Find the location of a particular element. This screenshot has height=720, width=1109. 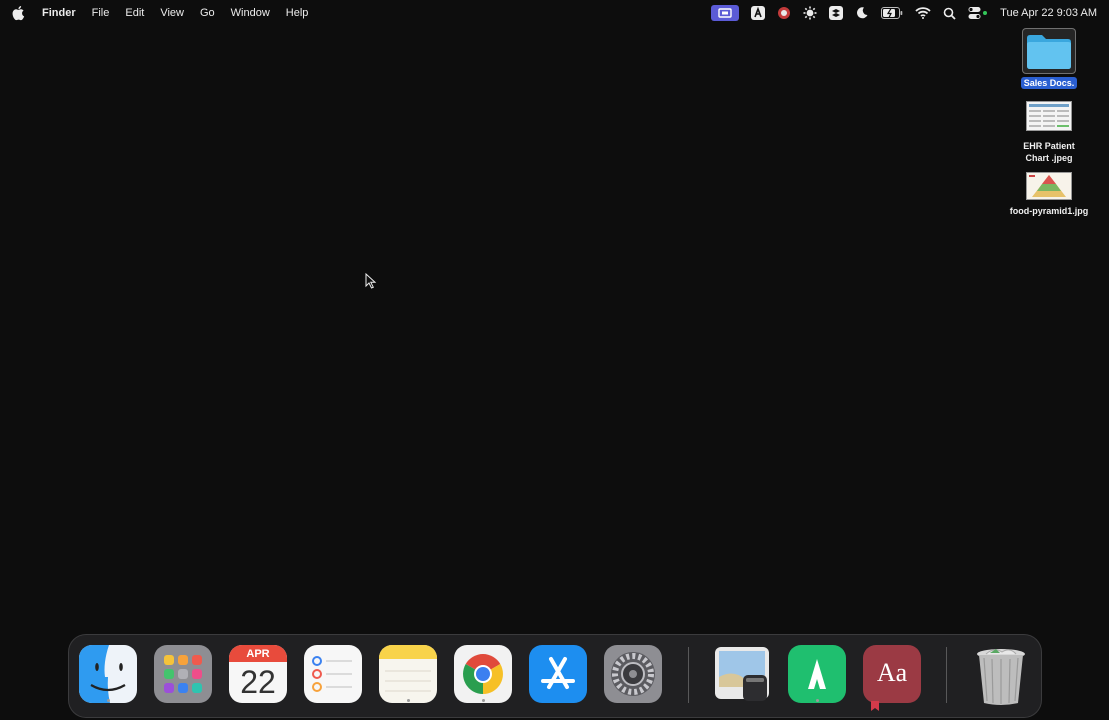

dock-anytype is located at coordinates (817, 674).